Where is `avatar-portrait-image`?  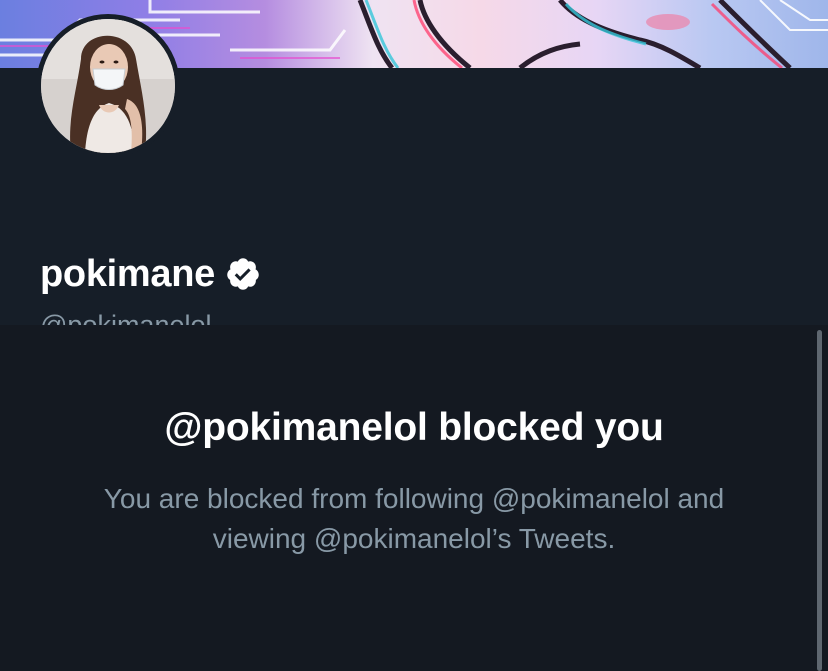
avatar-portrait-image is located at coordinates (108, 86).